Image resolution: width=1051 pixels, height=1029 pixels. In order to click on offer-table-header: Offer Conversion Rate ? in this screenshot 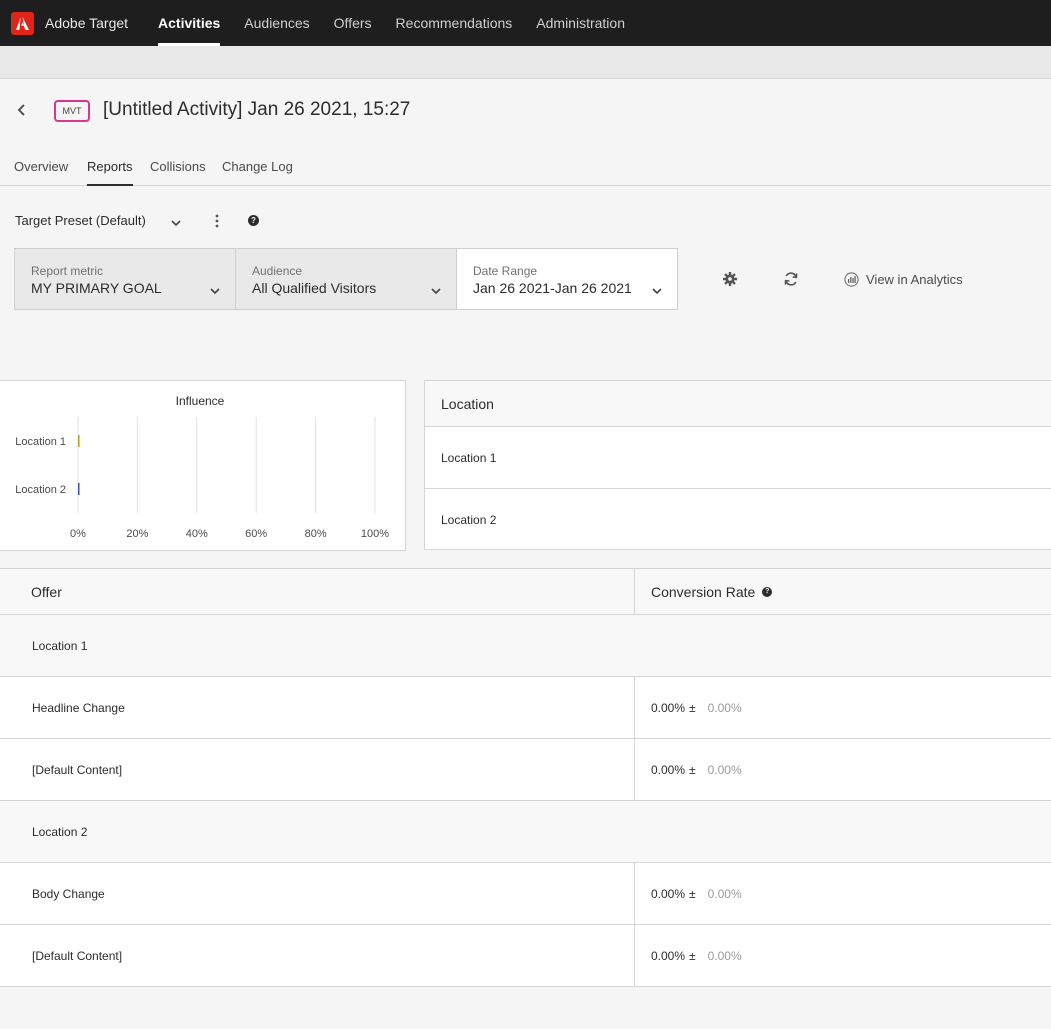, I will do `click(525, 592)`.